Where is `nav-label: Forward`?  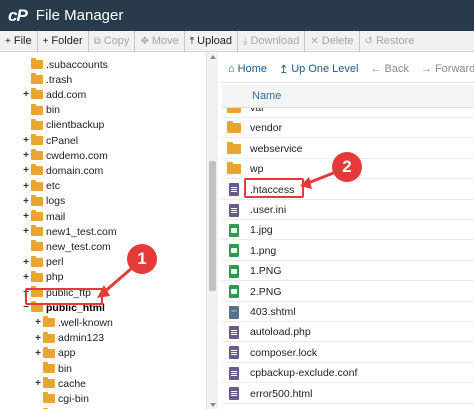 nav-label: Forward is located at coordinates (454, 69).